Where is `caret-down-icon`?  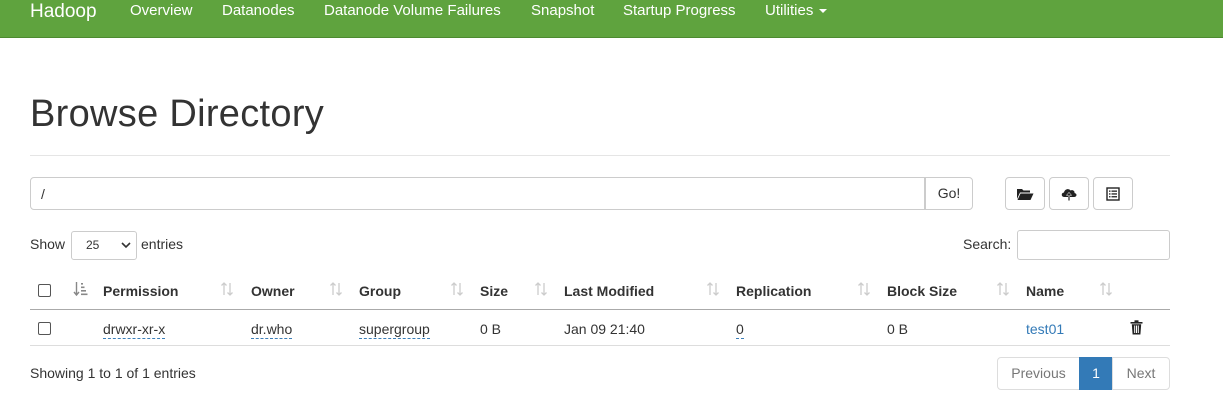
caret-down-icon is located at coordinates (823, 11).